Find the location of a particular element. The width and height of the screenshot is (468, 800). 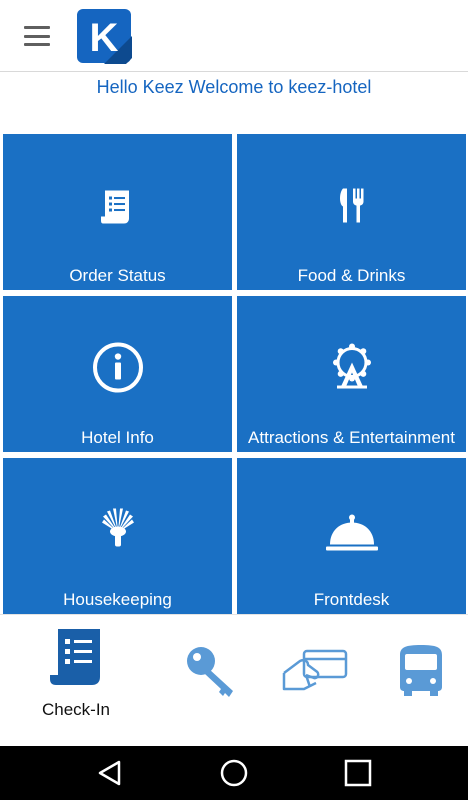

tile-label: Housekeeping is located at coordinates (117, 599).